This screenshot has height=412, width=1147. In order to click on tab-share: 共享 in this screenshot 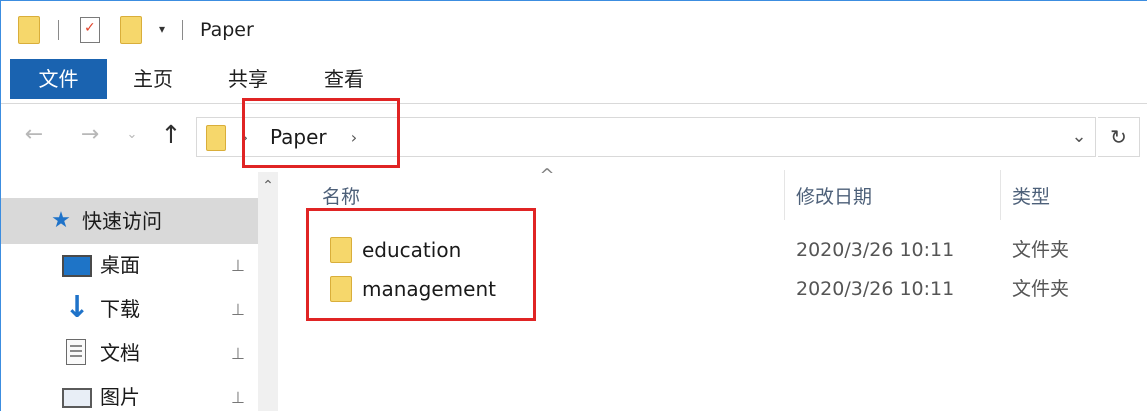, I will do `click(248, 79)`.